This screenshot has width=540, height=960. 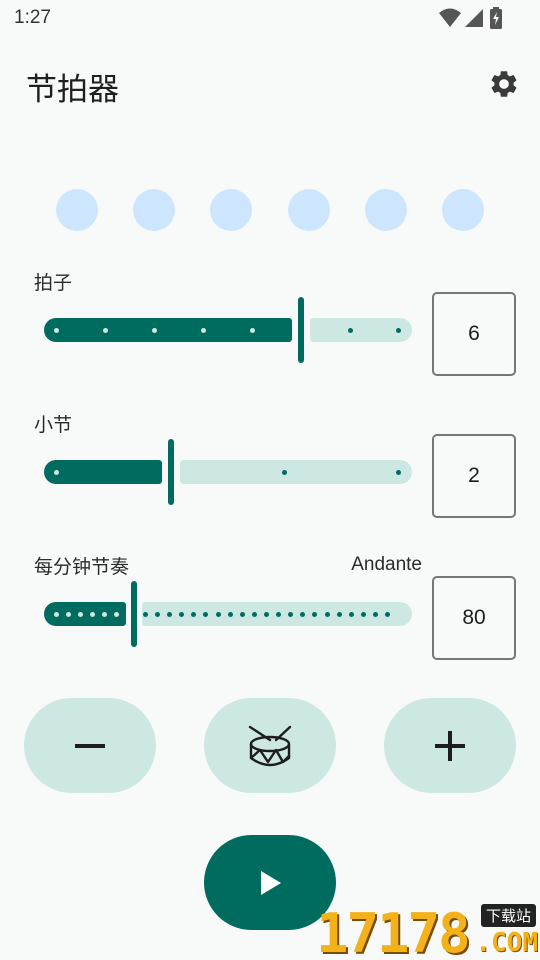 I want to click on minus-icon, so click(x=90, y=745).